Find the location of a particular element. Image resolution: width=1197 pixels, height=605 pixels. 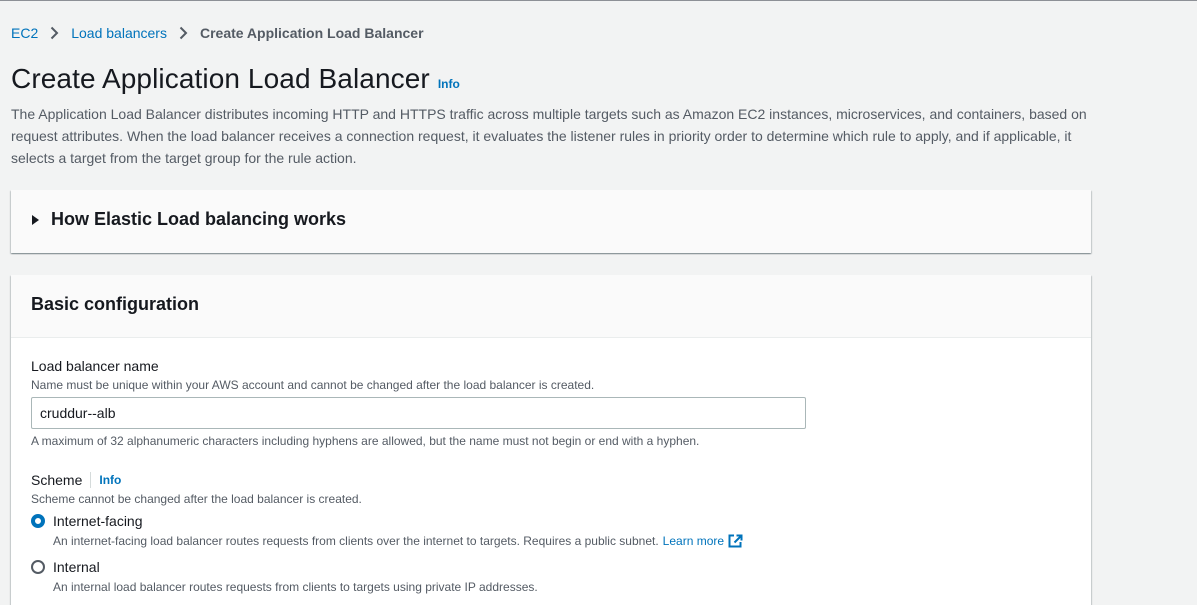

internet-facing-label: Internet-facing is located at coordinates (98, 521).